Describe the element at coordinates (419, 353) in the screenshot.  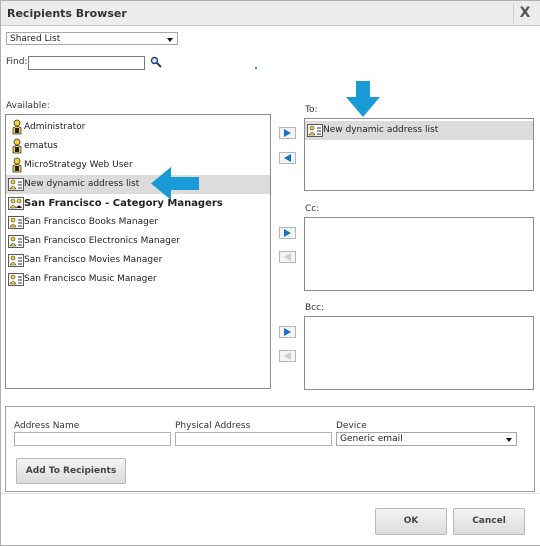
I see `bcc-list` at that location.